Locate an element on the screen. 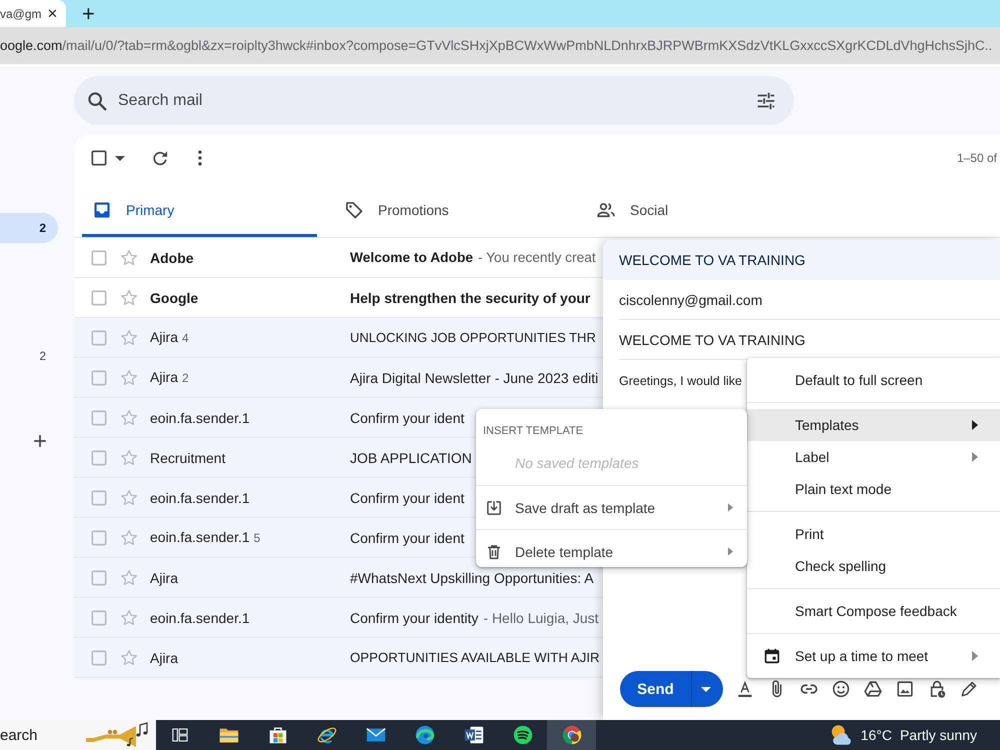 This screenshot has width=1000, height=750. menu-item: Set up a time to meet is located at coordinates (873, 656).